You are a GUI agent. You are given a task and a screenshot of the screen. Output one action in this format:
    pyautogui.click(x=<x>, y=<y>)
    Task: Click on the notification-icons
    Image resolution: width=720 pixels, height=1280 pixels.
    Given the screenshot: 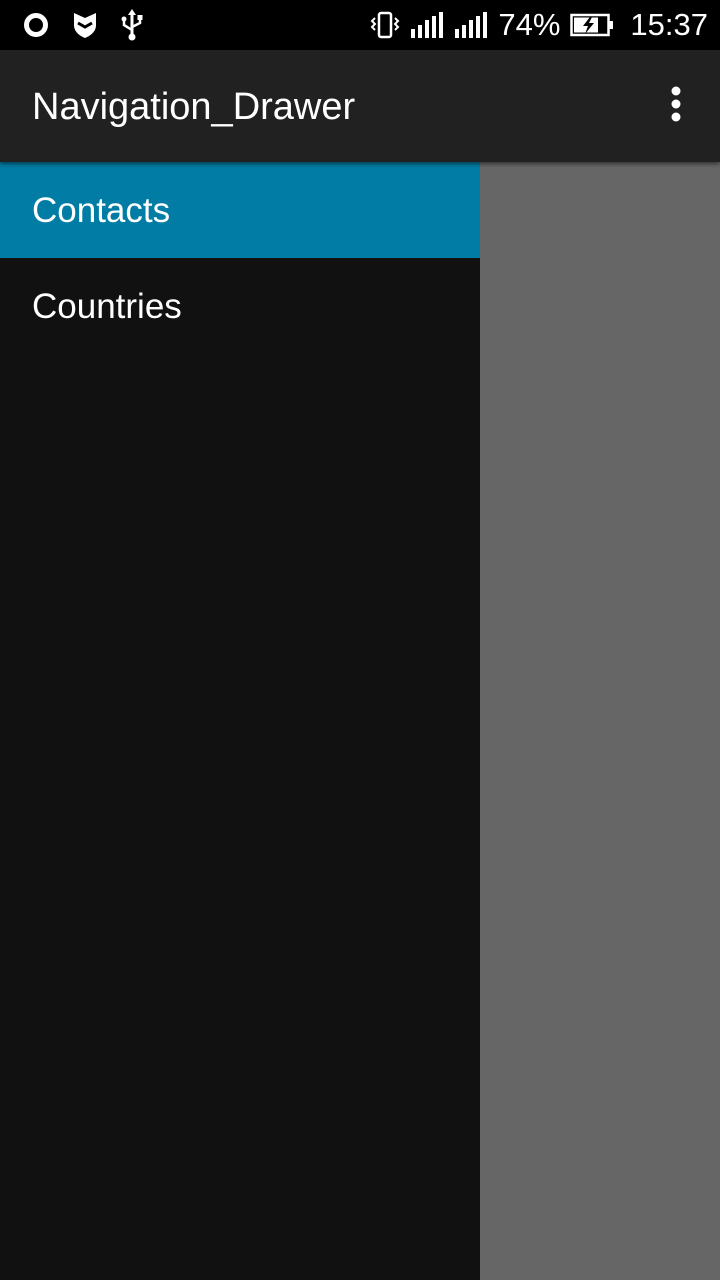 What is the action you would take?
    pyautogui.click(x=83, y=25)
    